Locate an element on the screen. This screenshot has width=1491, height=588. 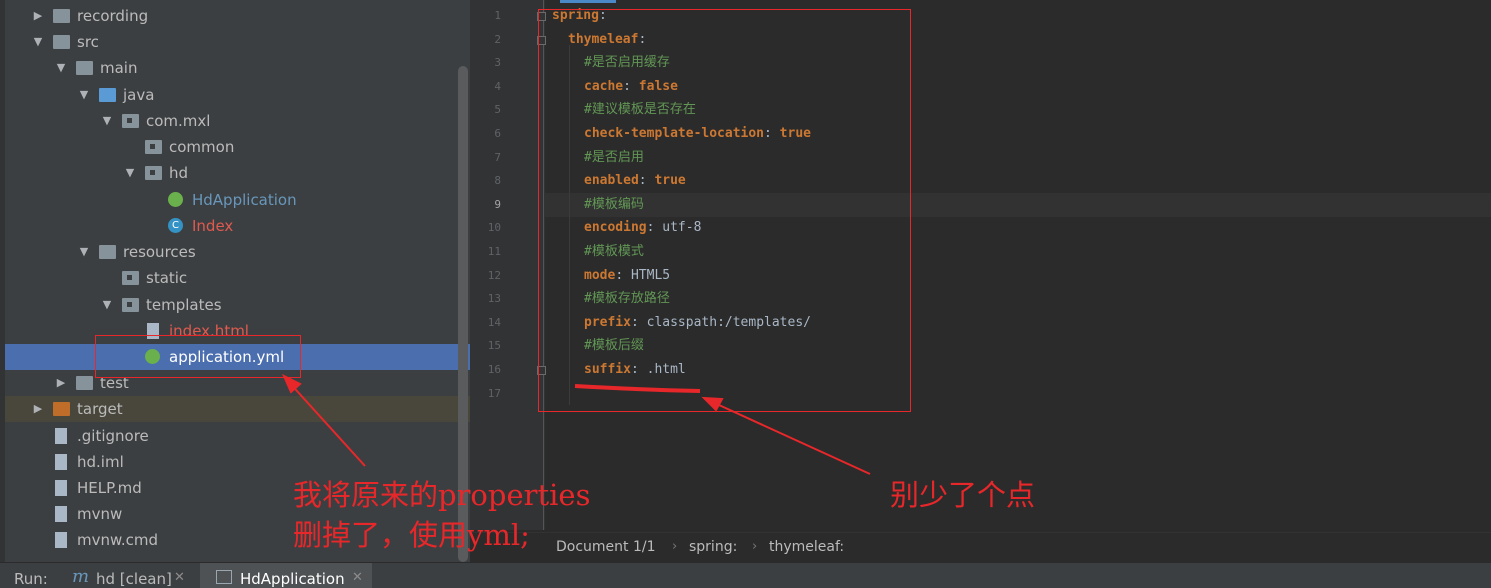
tree-item-label: mvnw is located at coordinates (100, 514).